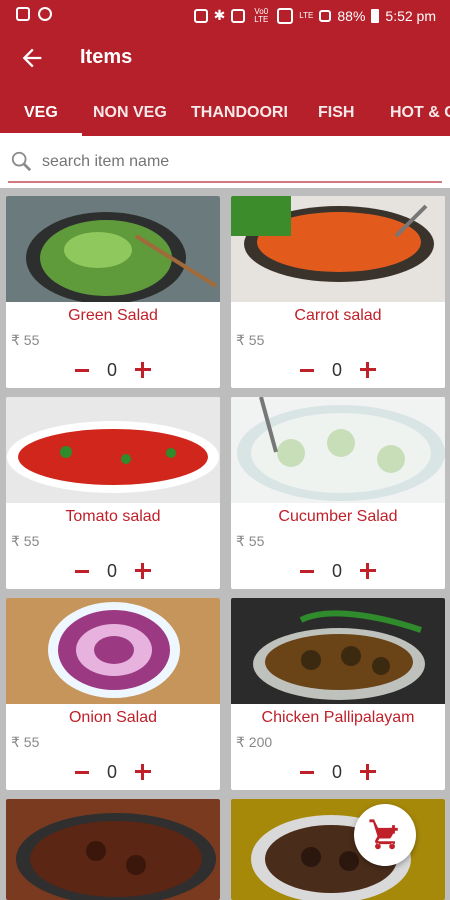  I want to click on item-card-carrot-salad: Carrot salad ₹ 55 0, so click(338, 292).